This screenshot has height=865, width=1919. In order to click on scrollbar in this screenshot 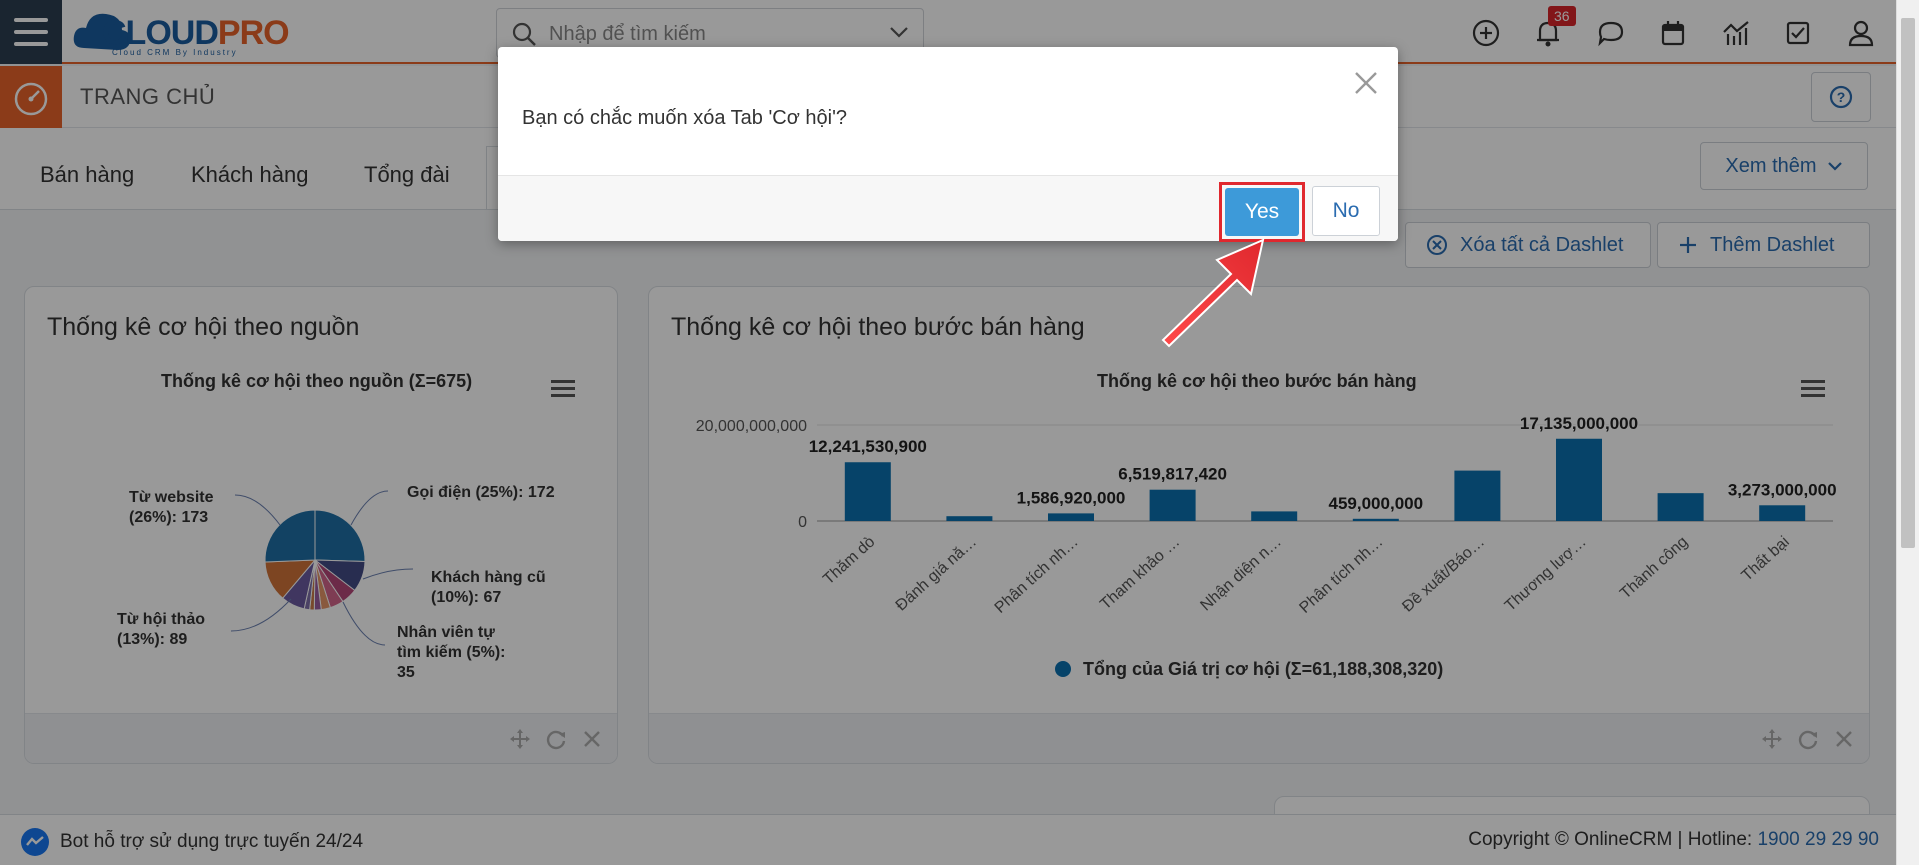, I will do `click(1907, 432)`.